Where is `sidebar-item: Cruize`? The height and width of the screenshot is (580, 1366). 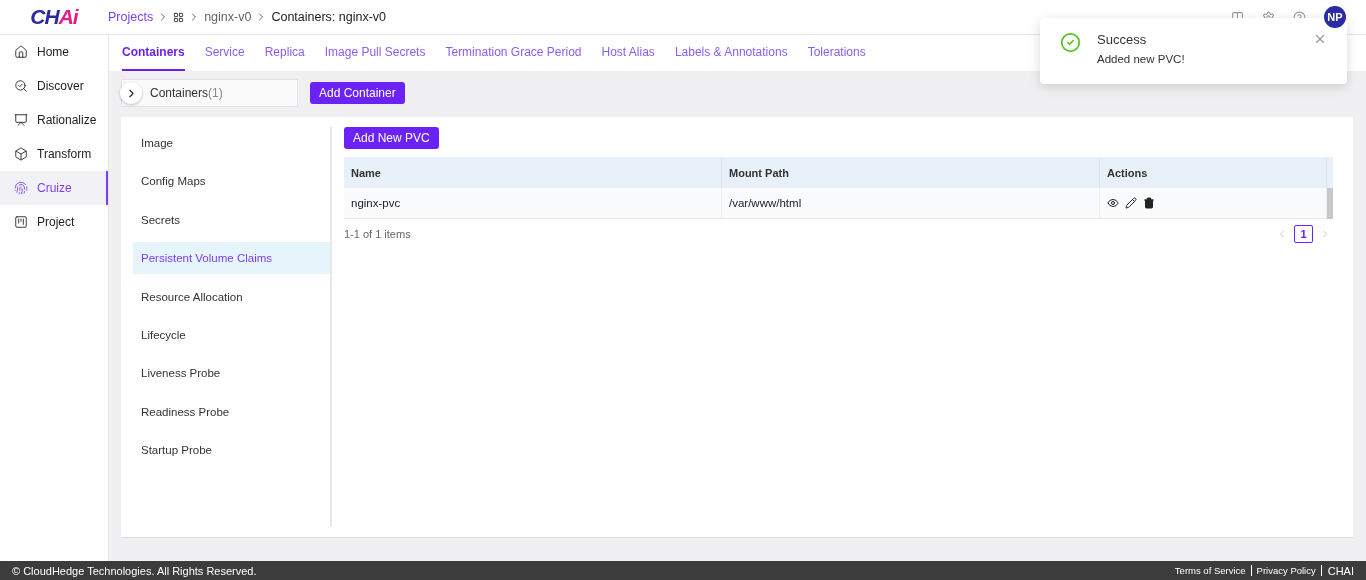 sidebar-item: Cruize is located at coordinates (54, 188).